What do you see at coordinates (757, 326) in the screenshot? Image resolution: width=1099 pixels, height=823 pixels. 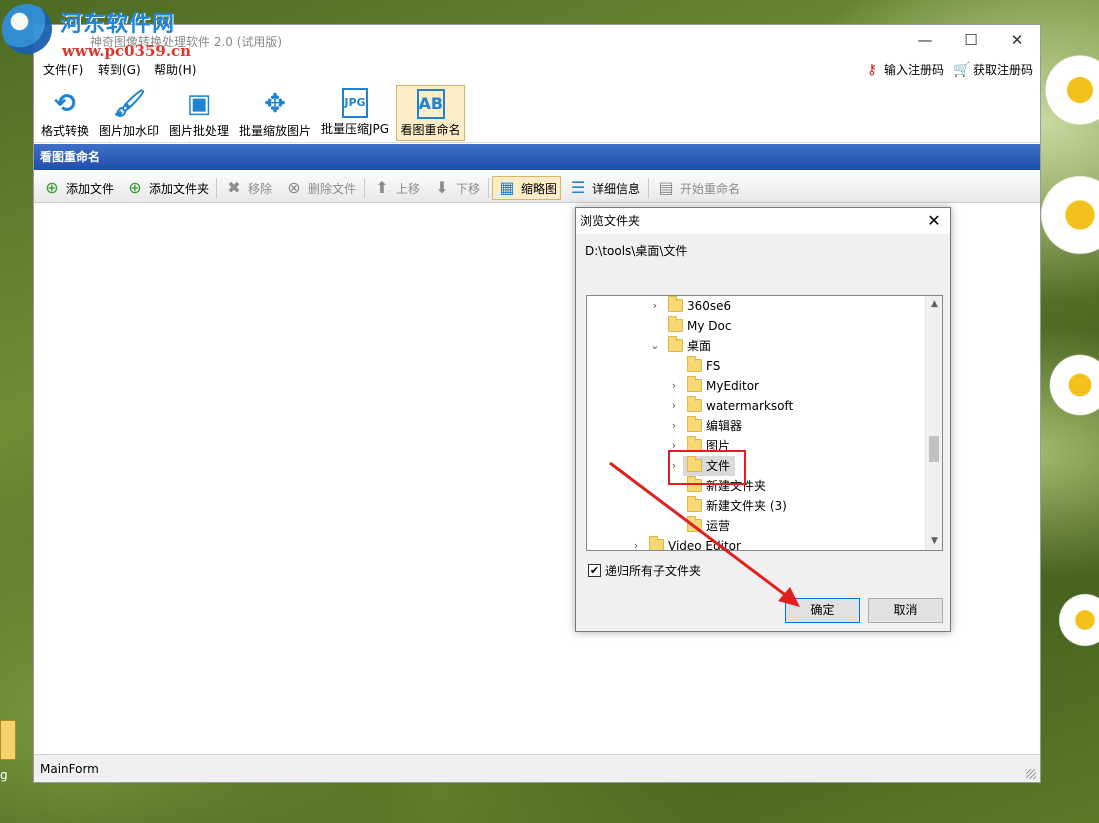 I see `tree-item: My Doc` at bounding box center [757, 326].